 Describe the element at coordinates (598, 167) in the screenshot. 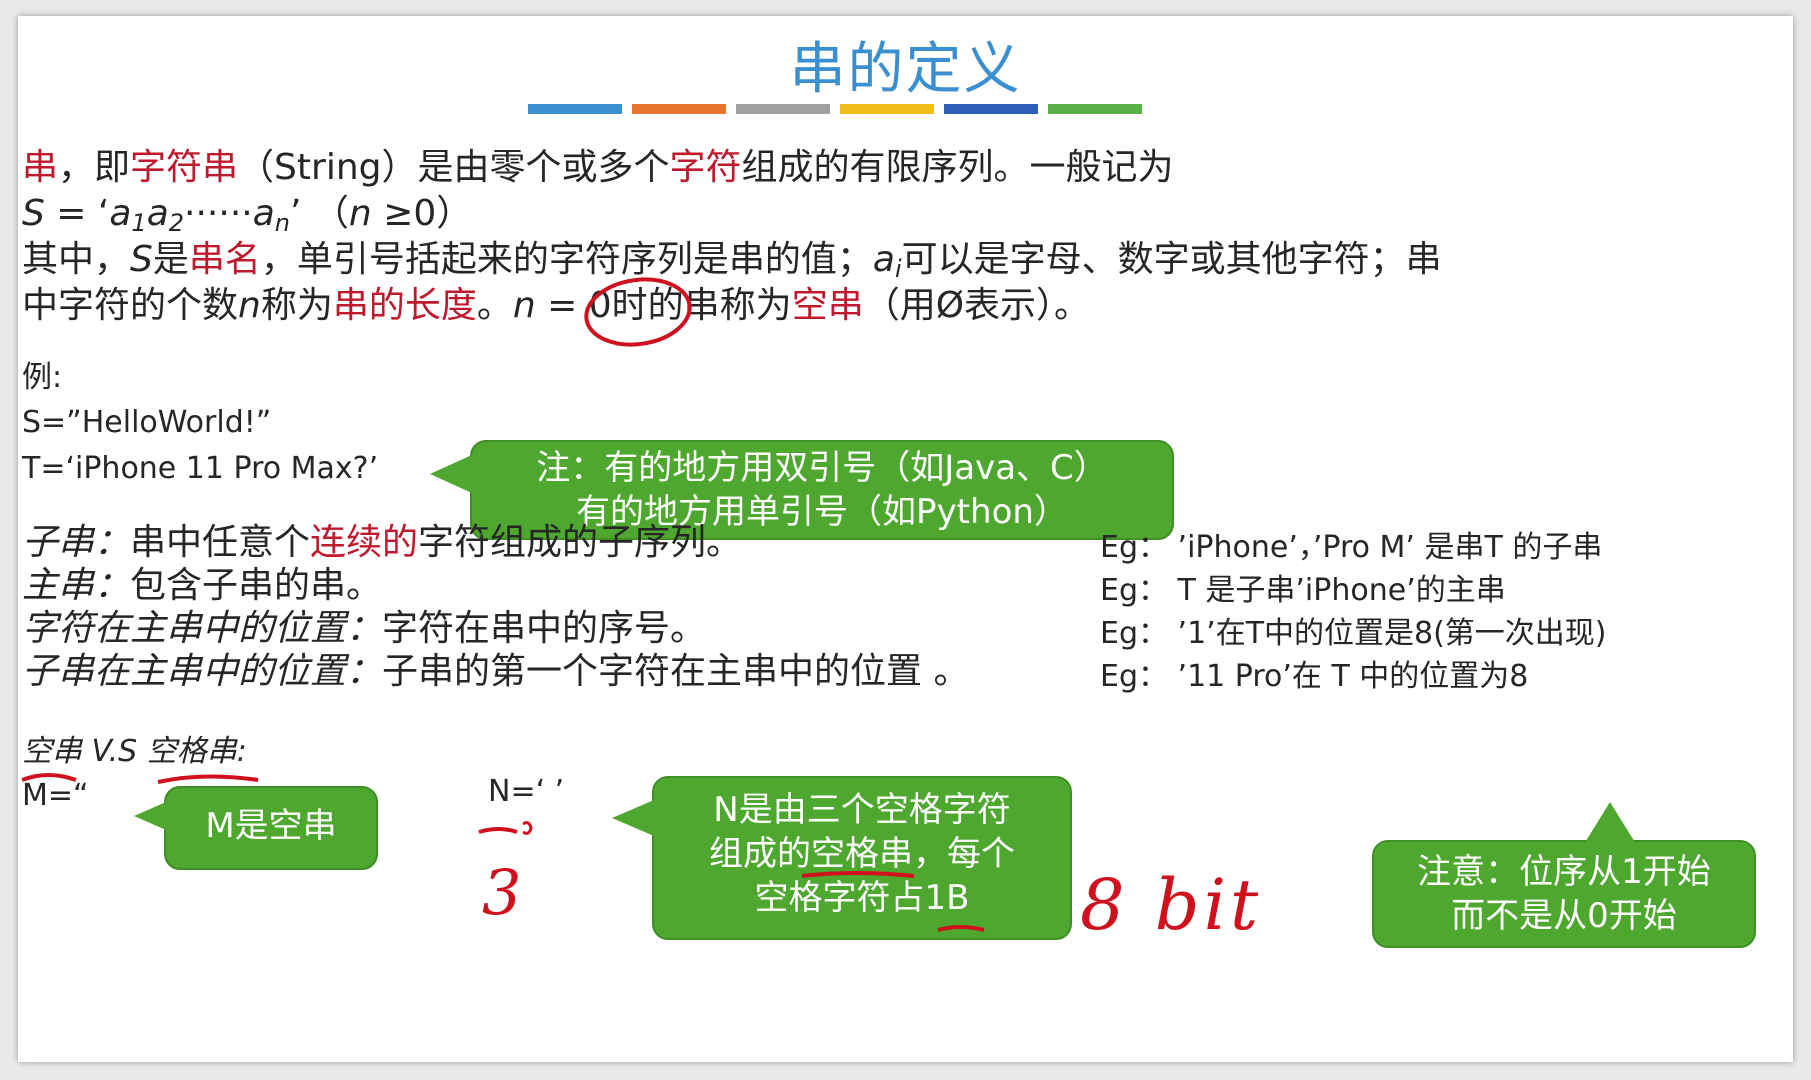

I see `definition-line-1: 串，即字符串（String）是由零个或多个字符组成的有限序列。一般记为` at that location.